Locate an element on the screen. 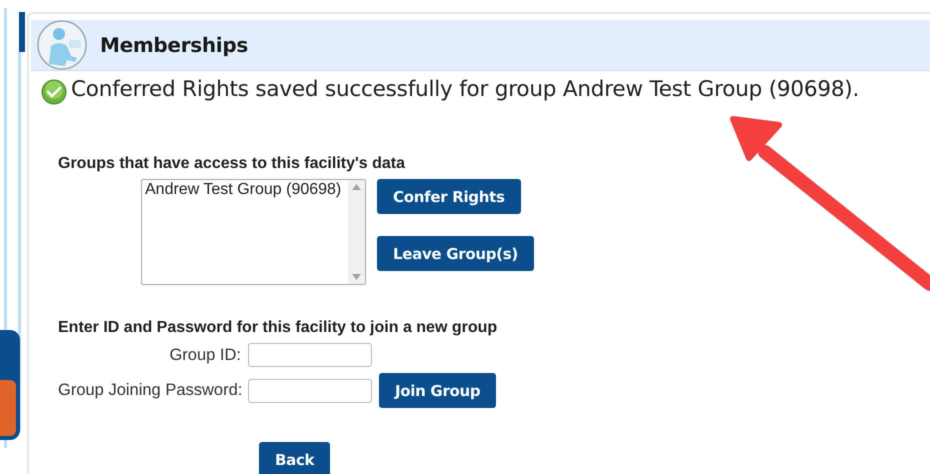 The image size is (930, 474). section-label: Enter ID and Password for this facility to join a new group is located at coordinates (278, 328).